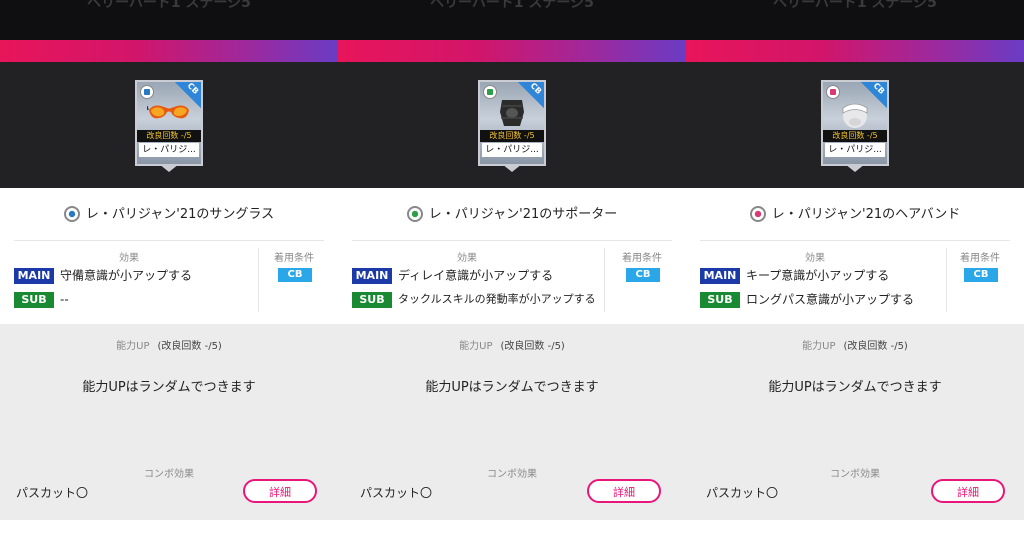  I want to click on sub-effect-row: SUB --, so click(41, 299).